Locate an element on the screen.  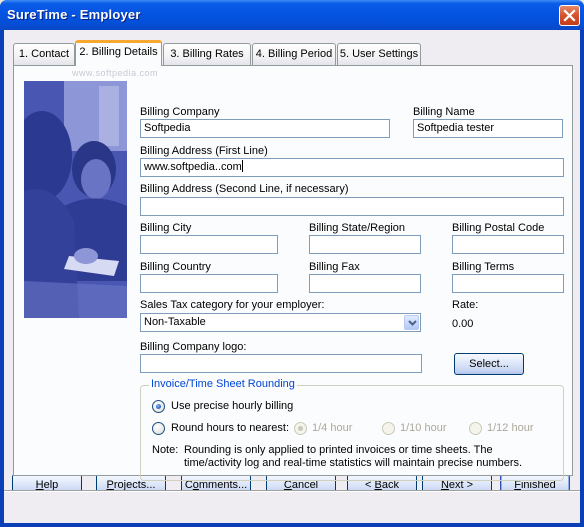
title-bar: SureTime - Employer is located at coordinates (292, 15).